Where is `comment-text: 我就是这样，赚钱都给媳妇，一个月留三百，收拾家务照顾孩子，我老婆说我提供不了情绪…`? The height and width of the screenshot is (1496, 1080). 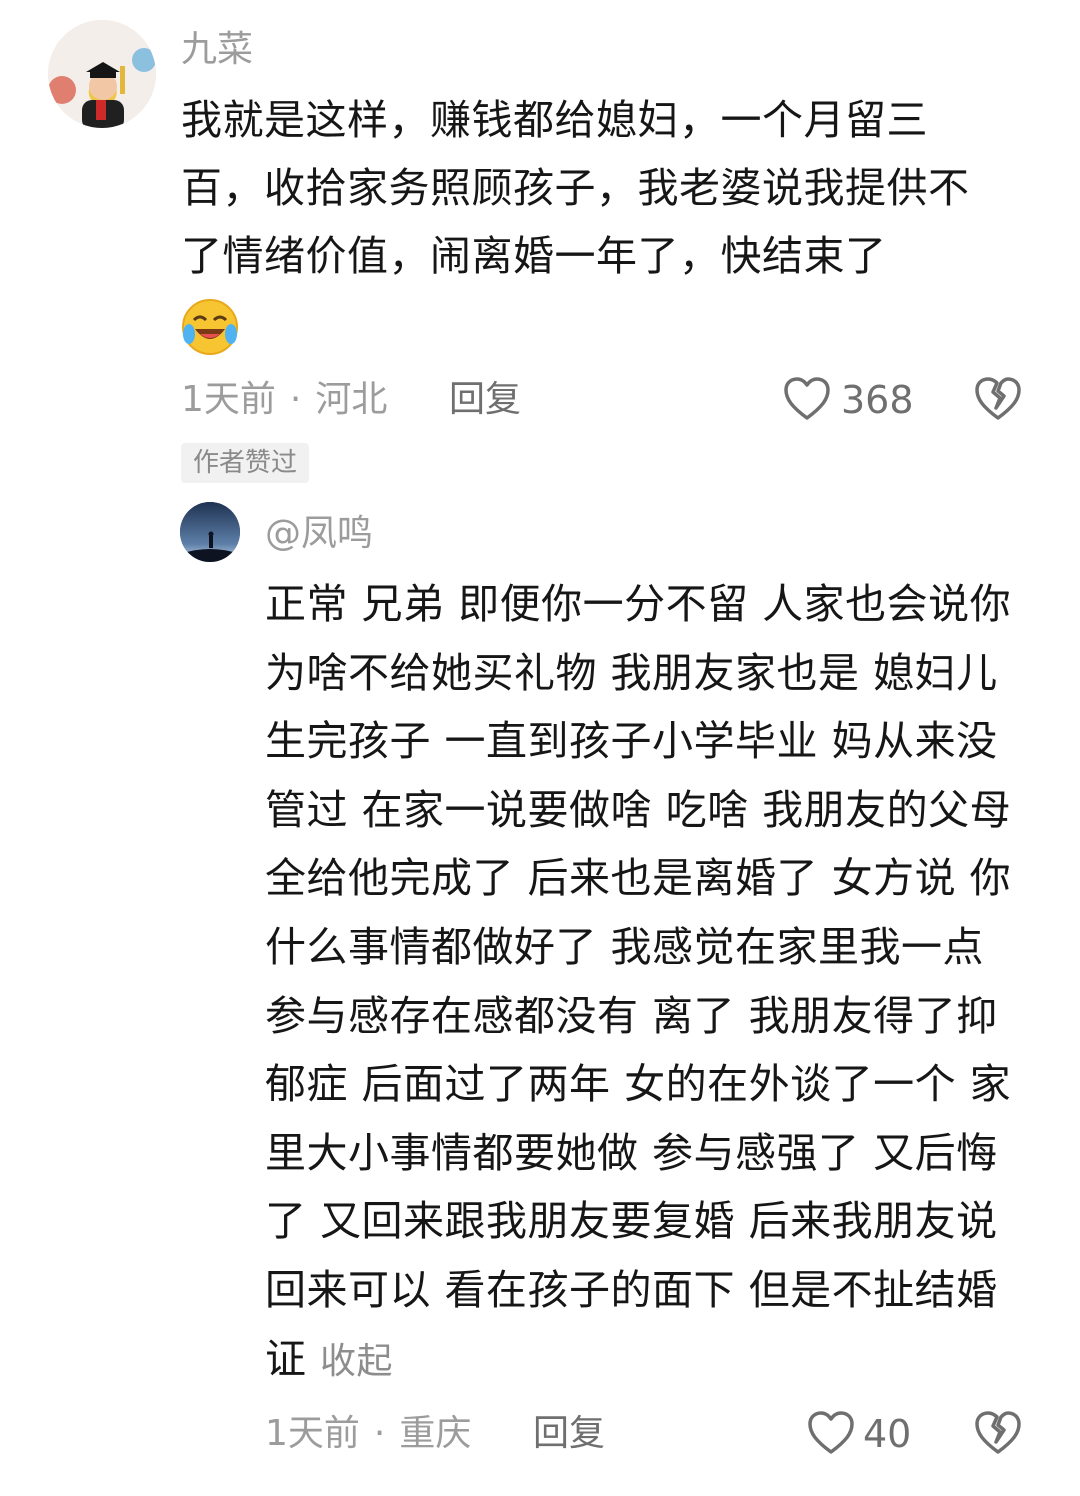
comment-text: 我就是这样，赚钱都给媳妇，一个月留三百，收拾家务照顾孩子，我老婆说我提供不了情绪… is located at coordinates (575, 188).